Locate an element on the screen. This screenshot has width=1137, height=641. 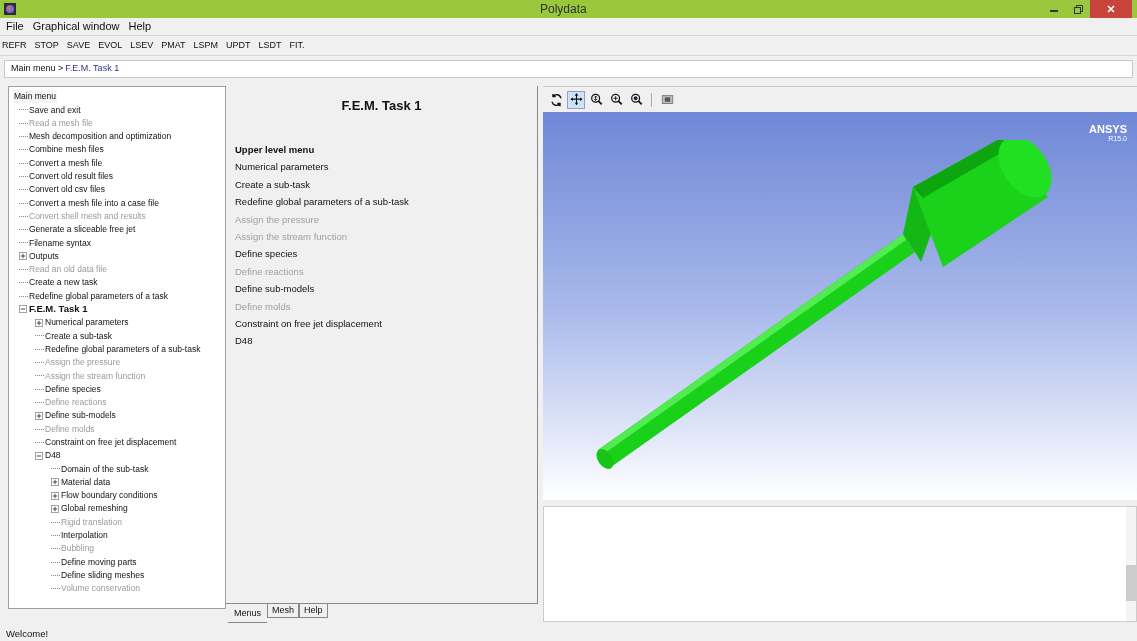
toolbar-button: STOP is located at coordinates (46, 45).